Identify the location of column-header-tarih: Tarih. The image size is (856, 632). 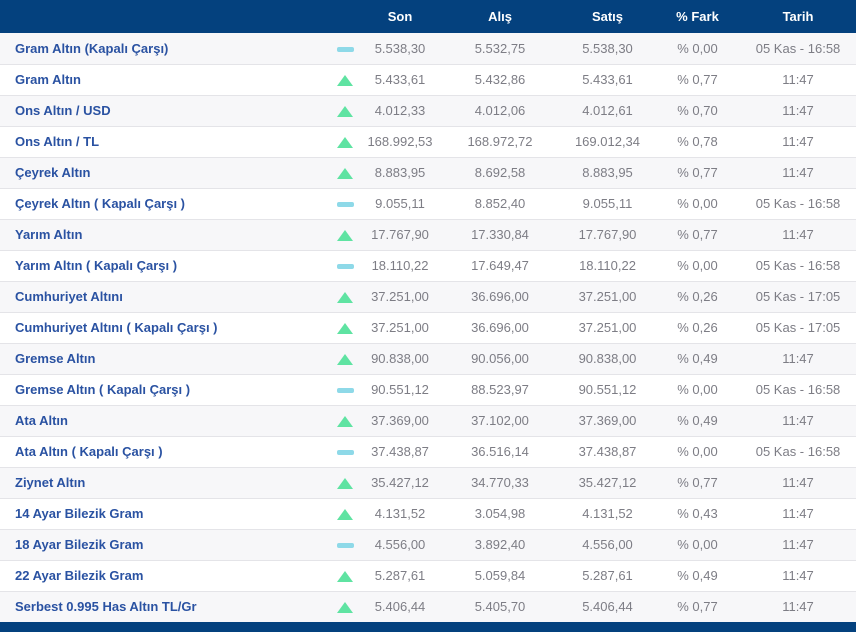
(798, 16).